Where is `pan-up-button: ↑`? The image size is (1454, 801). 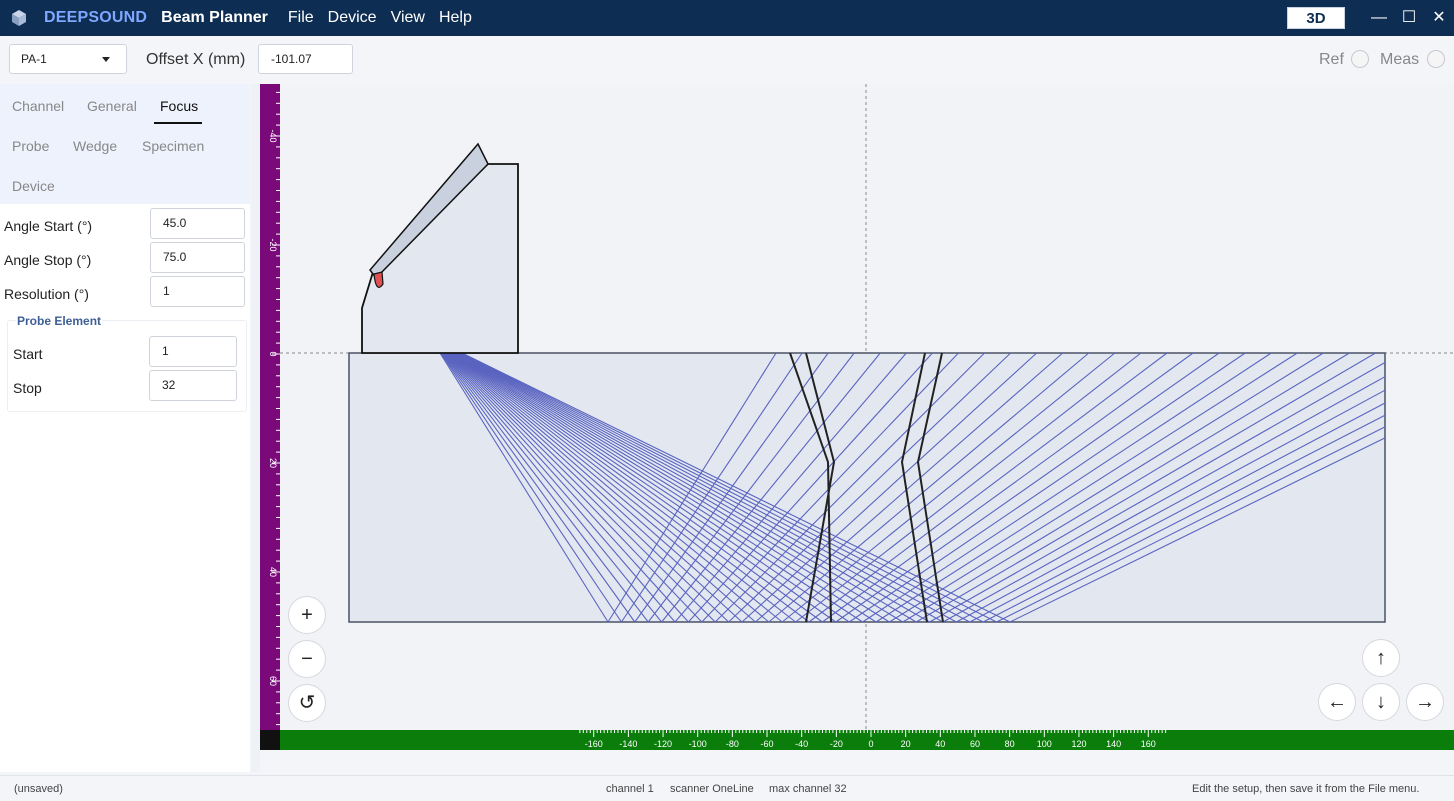 pan-up-button: ↑ is located at coordinates (1381, 658).